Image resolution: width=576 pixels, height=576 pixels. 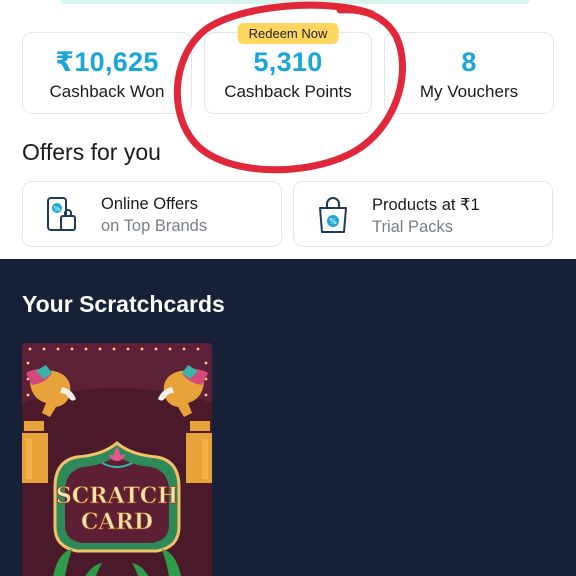 What do you see at coordinates (333, 215) in the screenshot?
I see `shopping-bag-icon: %` at bounding box center [333, 215].